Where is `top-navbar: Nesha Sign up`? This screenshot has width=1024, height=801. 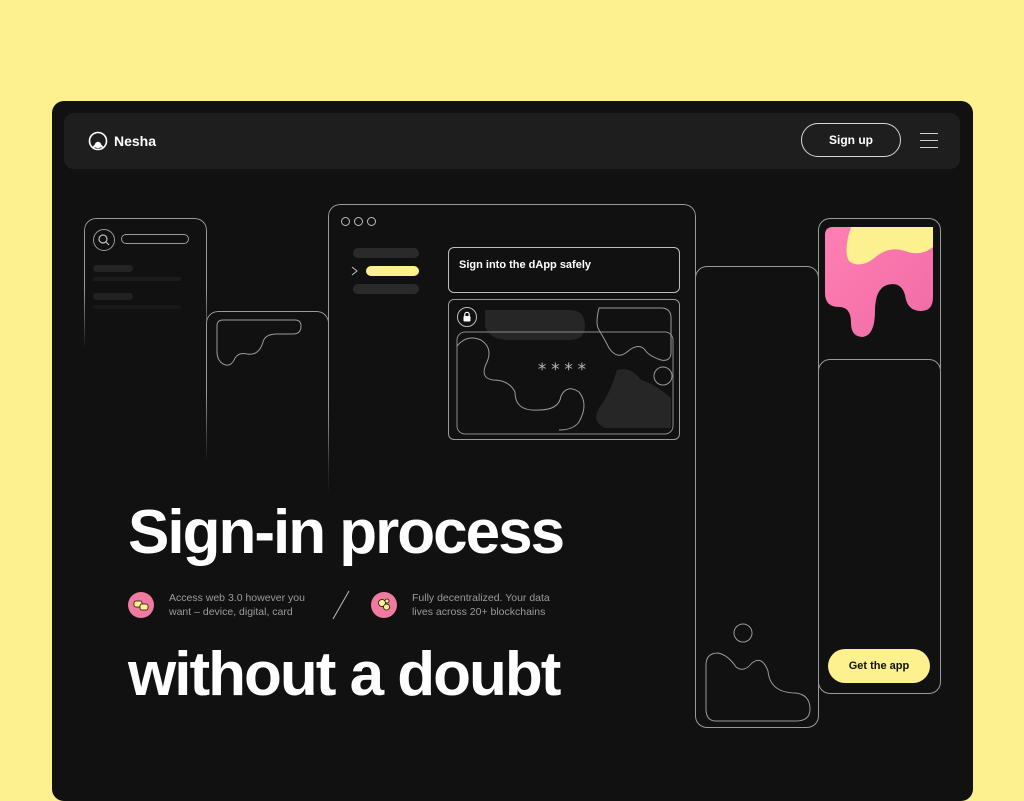
top-navbar: Nesha Sign up is located at coordinates (512, 141).